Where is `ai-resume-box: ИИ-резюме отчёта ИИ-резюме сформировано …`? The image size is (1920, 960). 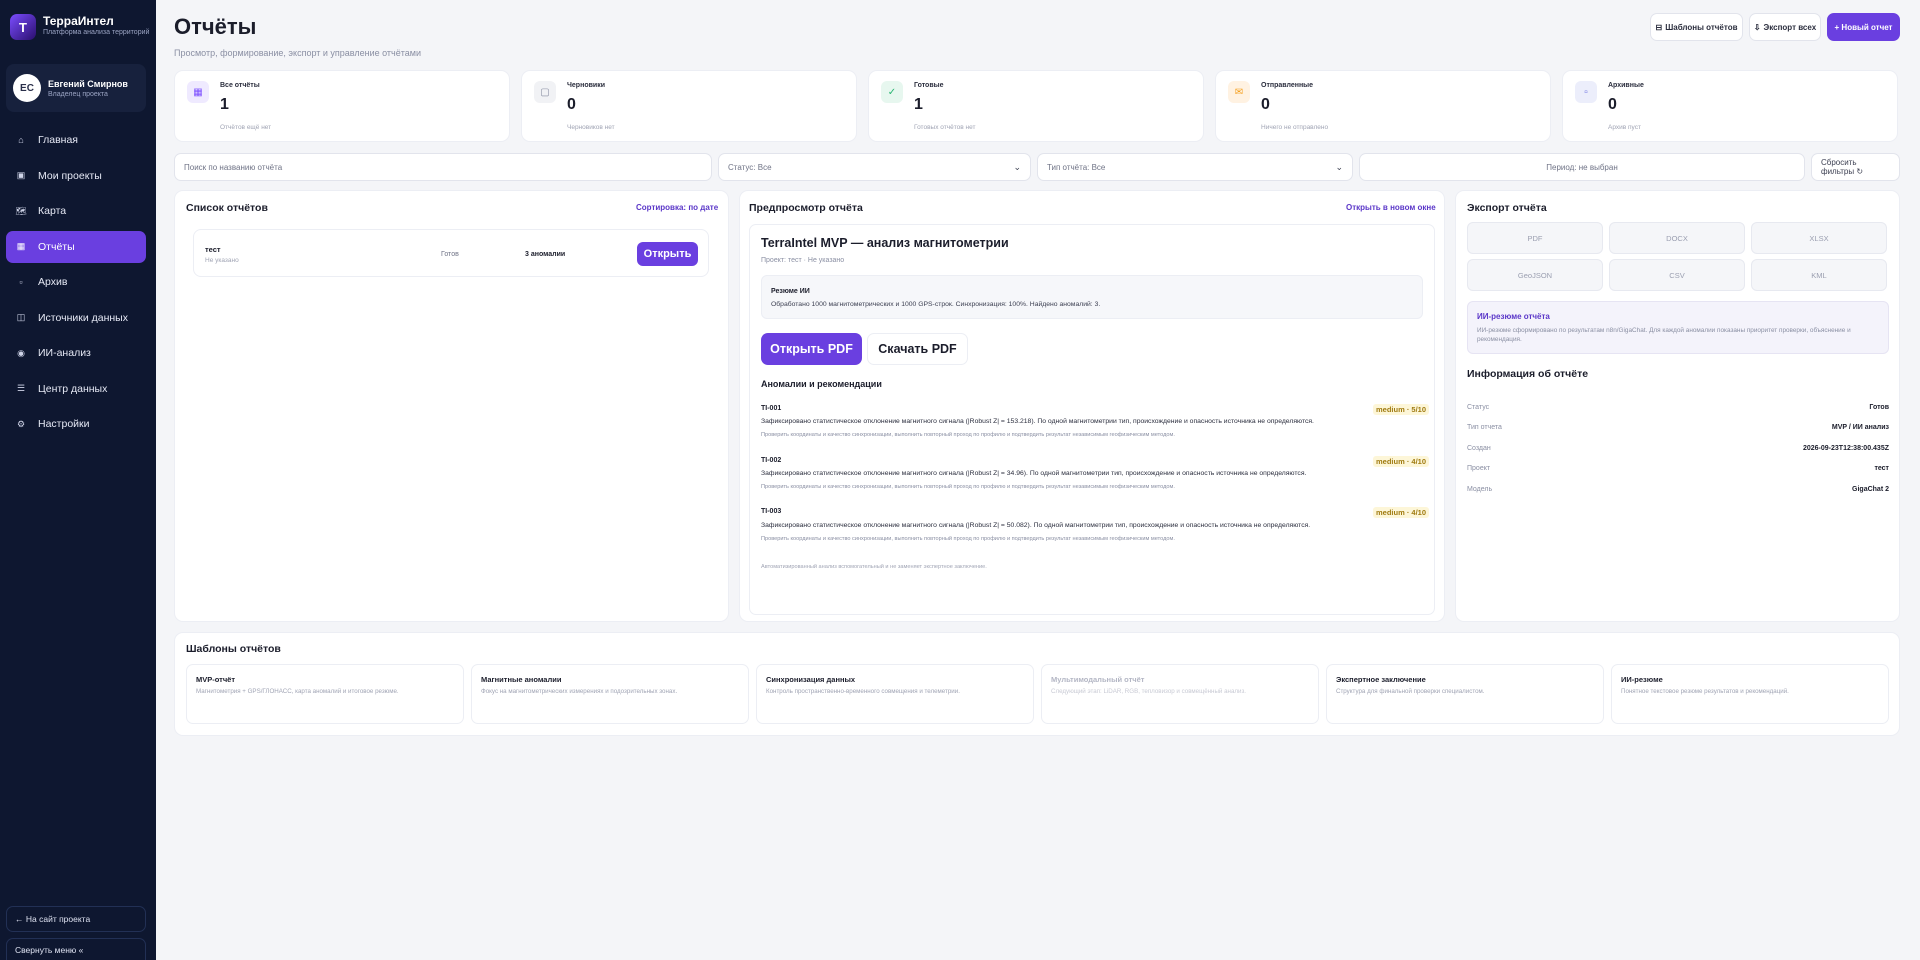
ai-resume-box: ИИ-резюме отчёта ИИ-резюме сформировано … is located at coordinates (1678, 327).